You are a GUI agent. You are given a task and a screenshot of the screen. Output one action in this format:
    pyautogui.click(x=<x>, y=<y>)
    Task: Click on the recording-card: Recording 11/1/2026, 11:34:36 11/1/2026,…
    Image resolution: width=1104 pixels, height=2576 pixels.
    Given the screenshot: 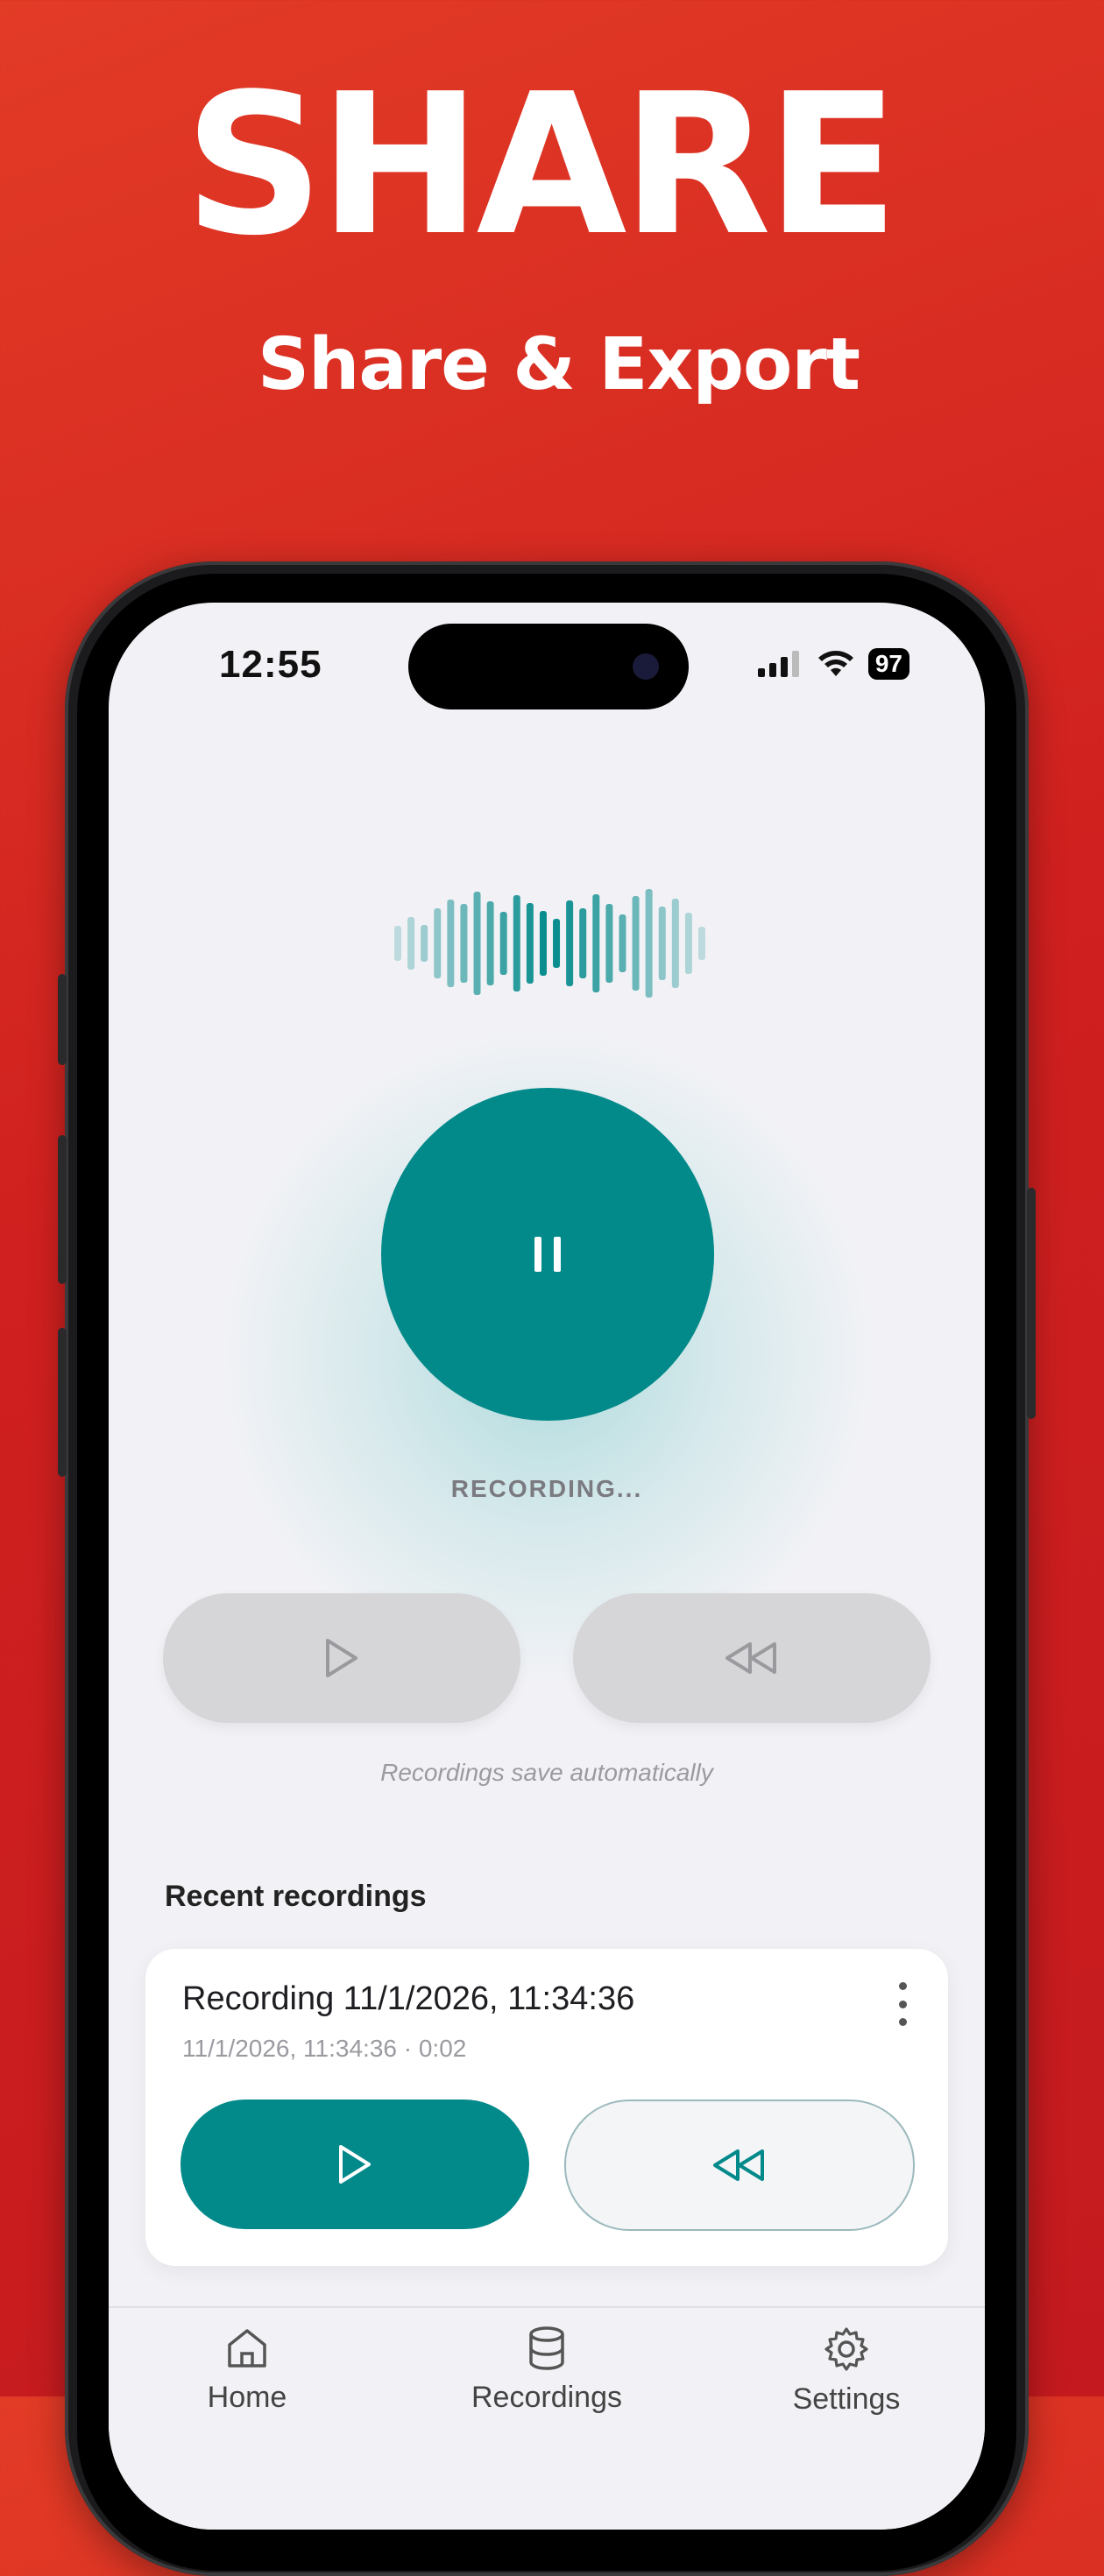 What is the action you would take?
    pyautogui.click(x=546, y=2107)
    